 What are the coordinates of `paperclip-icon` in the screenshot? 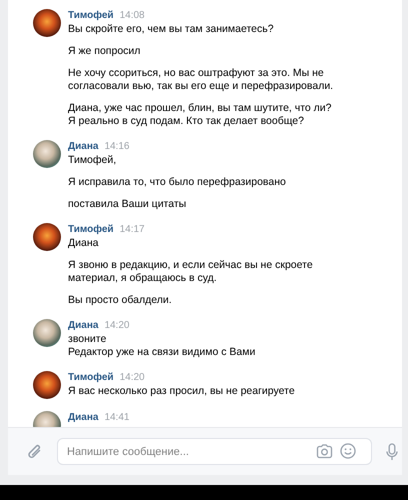 It's located at (35, 451).